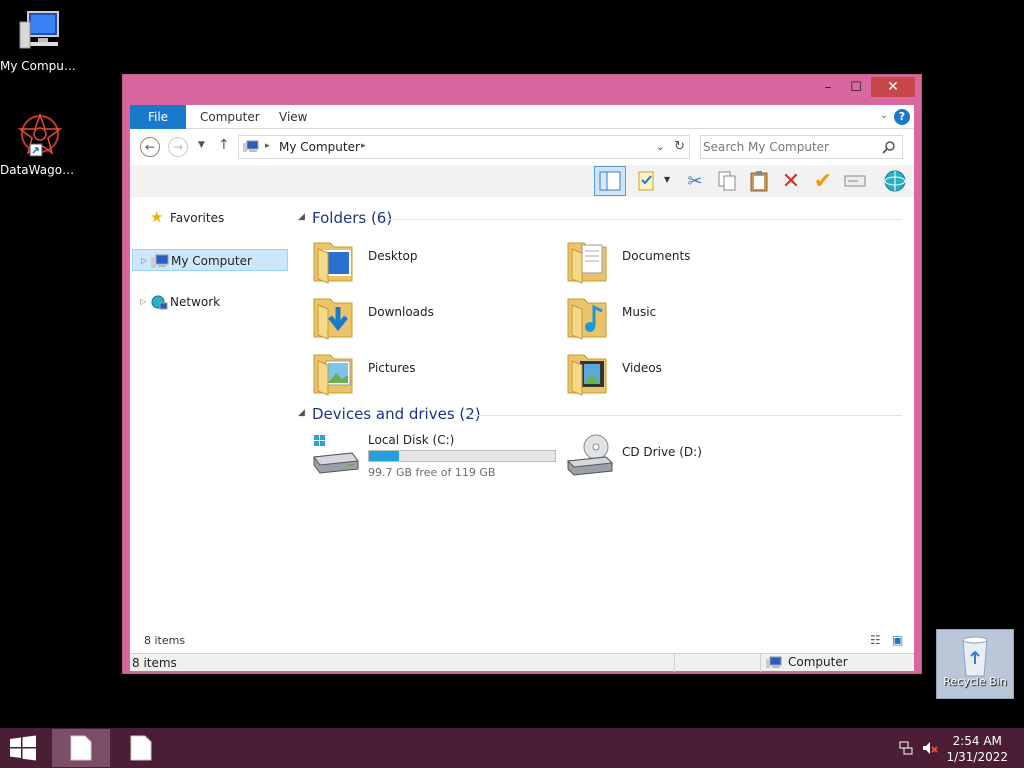 Image resolution: width=1024 pixels, height=768 pixels. What do you see at coordinates (590, 455) in the screenshot?
I see `cd-drive-icon` at bounding box center [590, 455].